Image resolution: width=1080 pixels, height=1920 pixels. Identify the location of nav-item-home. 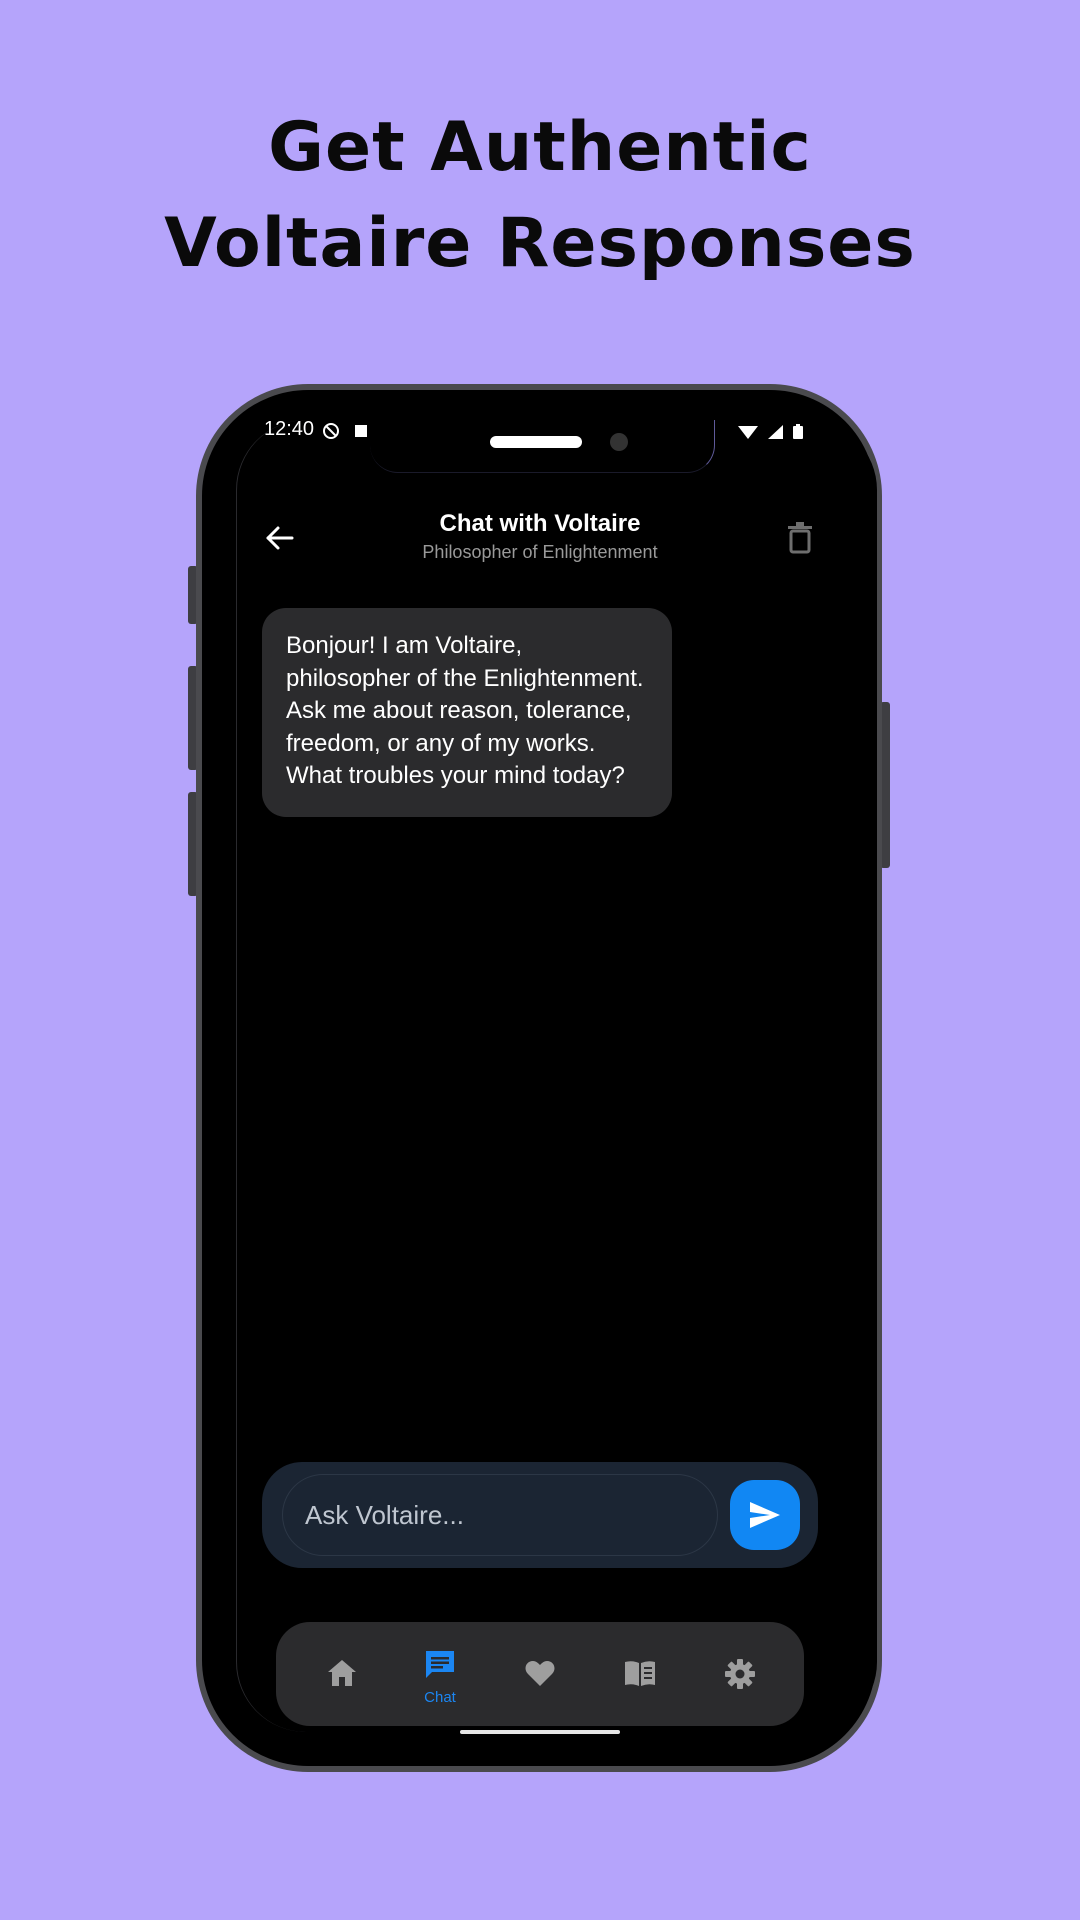
(342, 1675).